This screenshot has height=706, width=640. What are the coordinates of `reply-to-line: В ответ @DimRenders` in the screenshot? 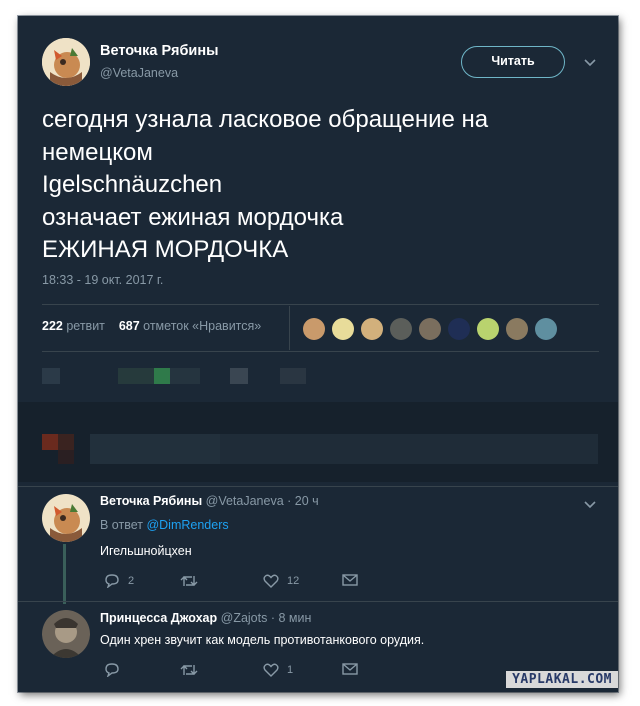 It's located at (164, 525).